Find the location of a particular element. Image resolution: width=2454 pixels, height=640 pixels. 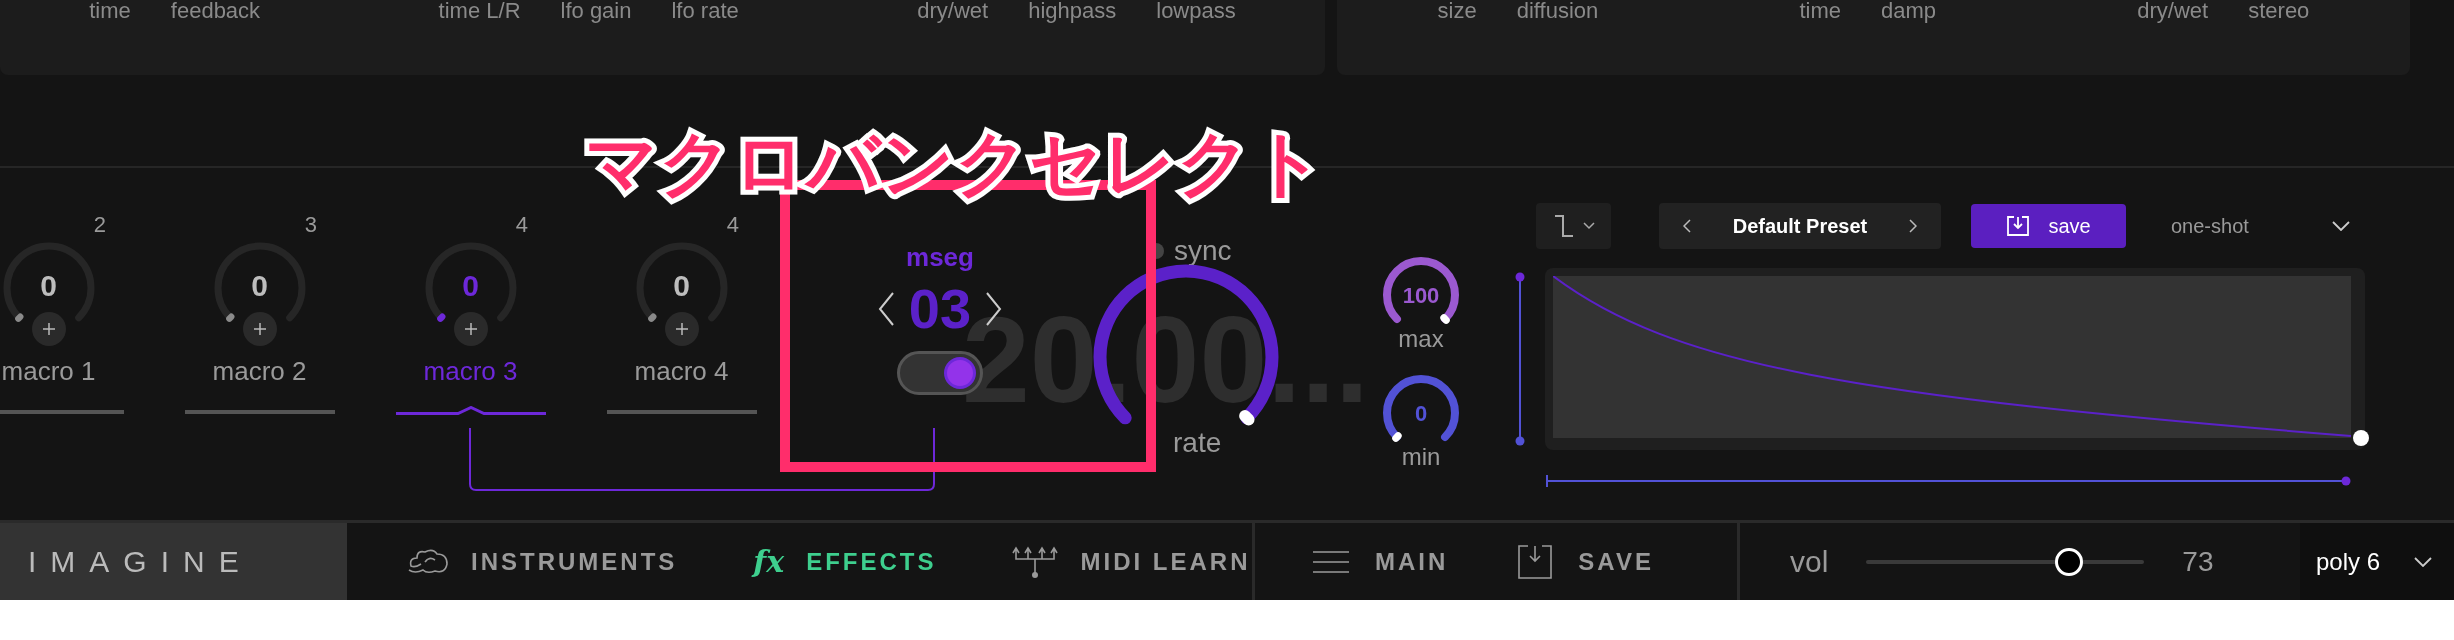

knob-value: 0 is located at coordinates (1421, 413).